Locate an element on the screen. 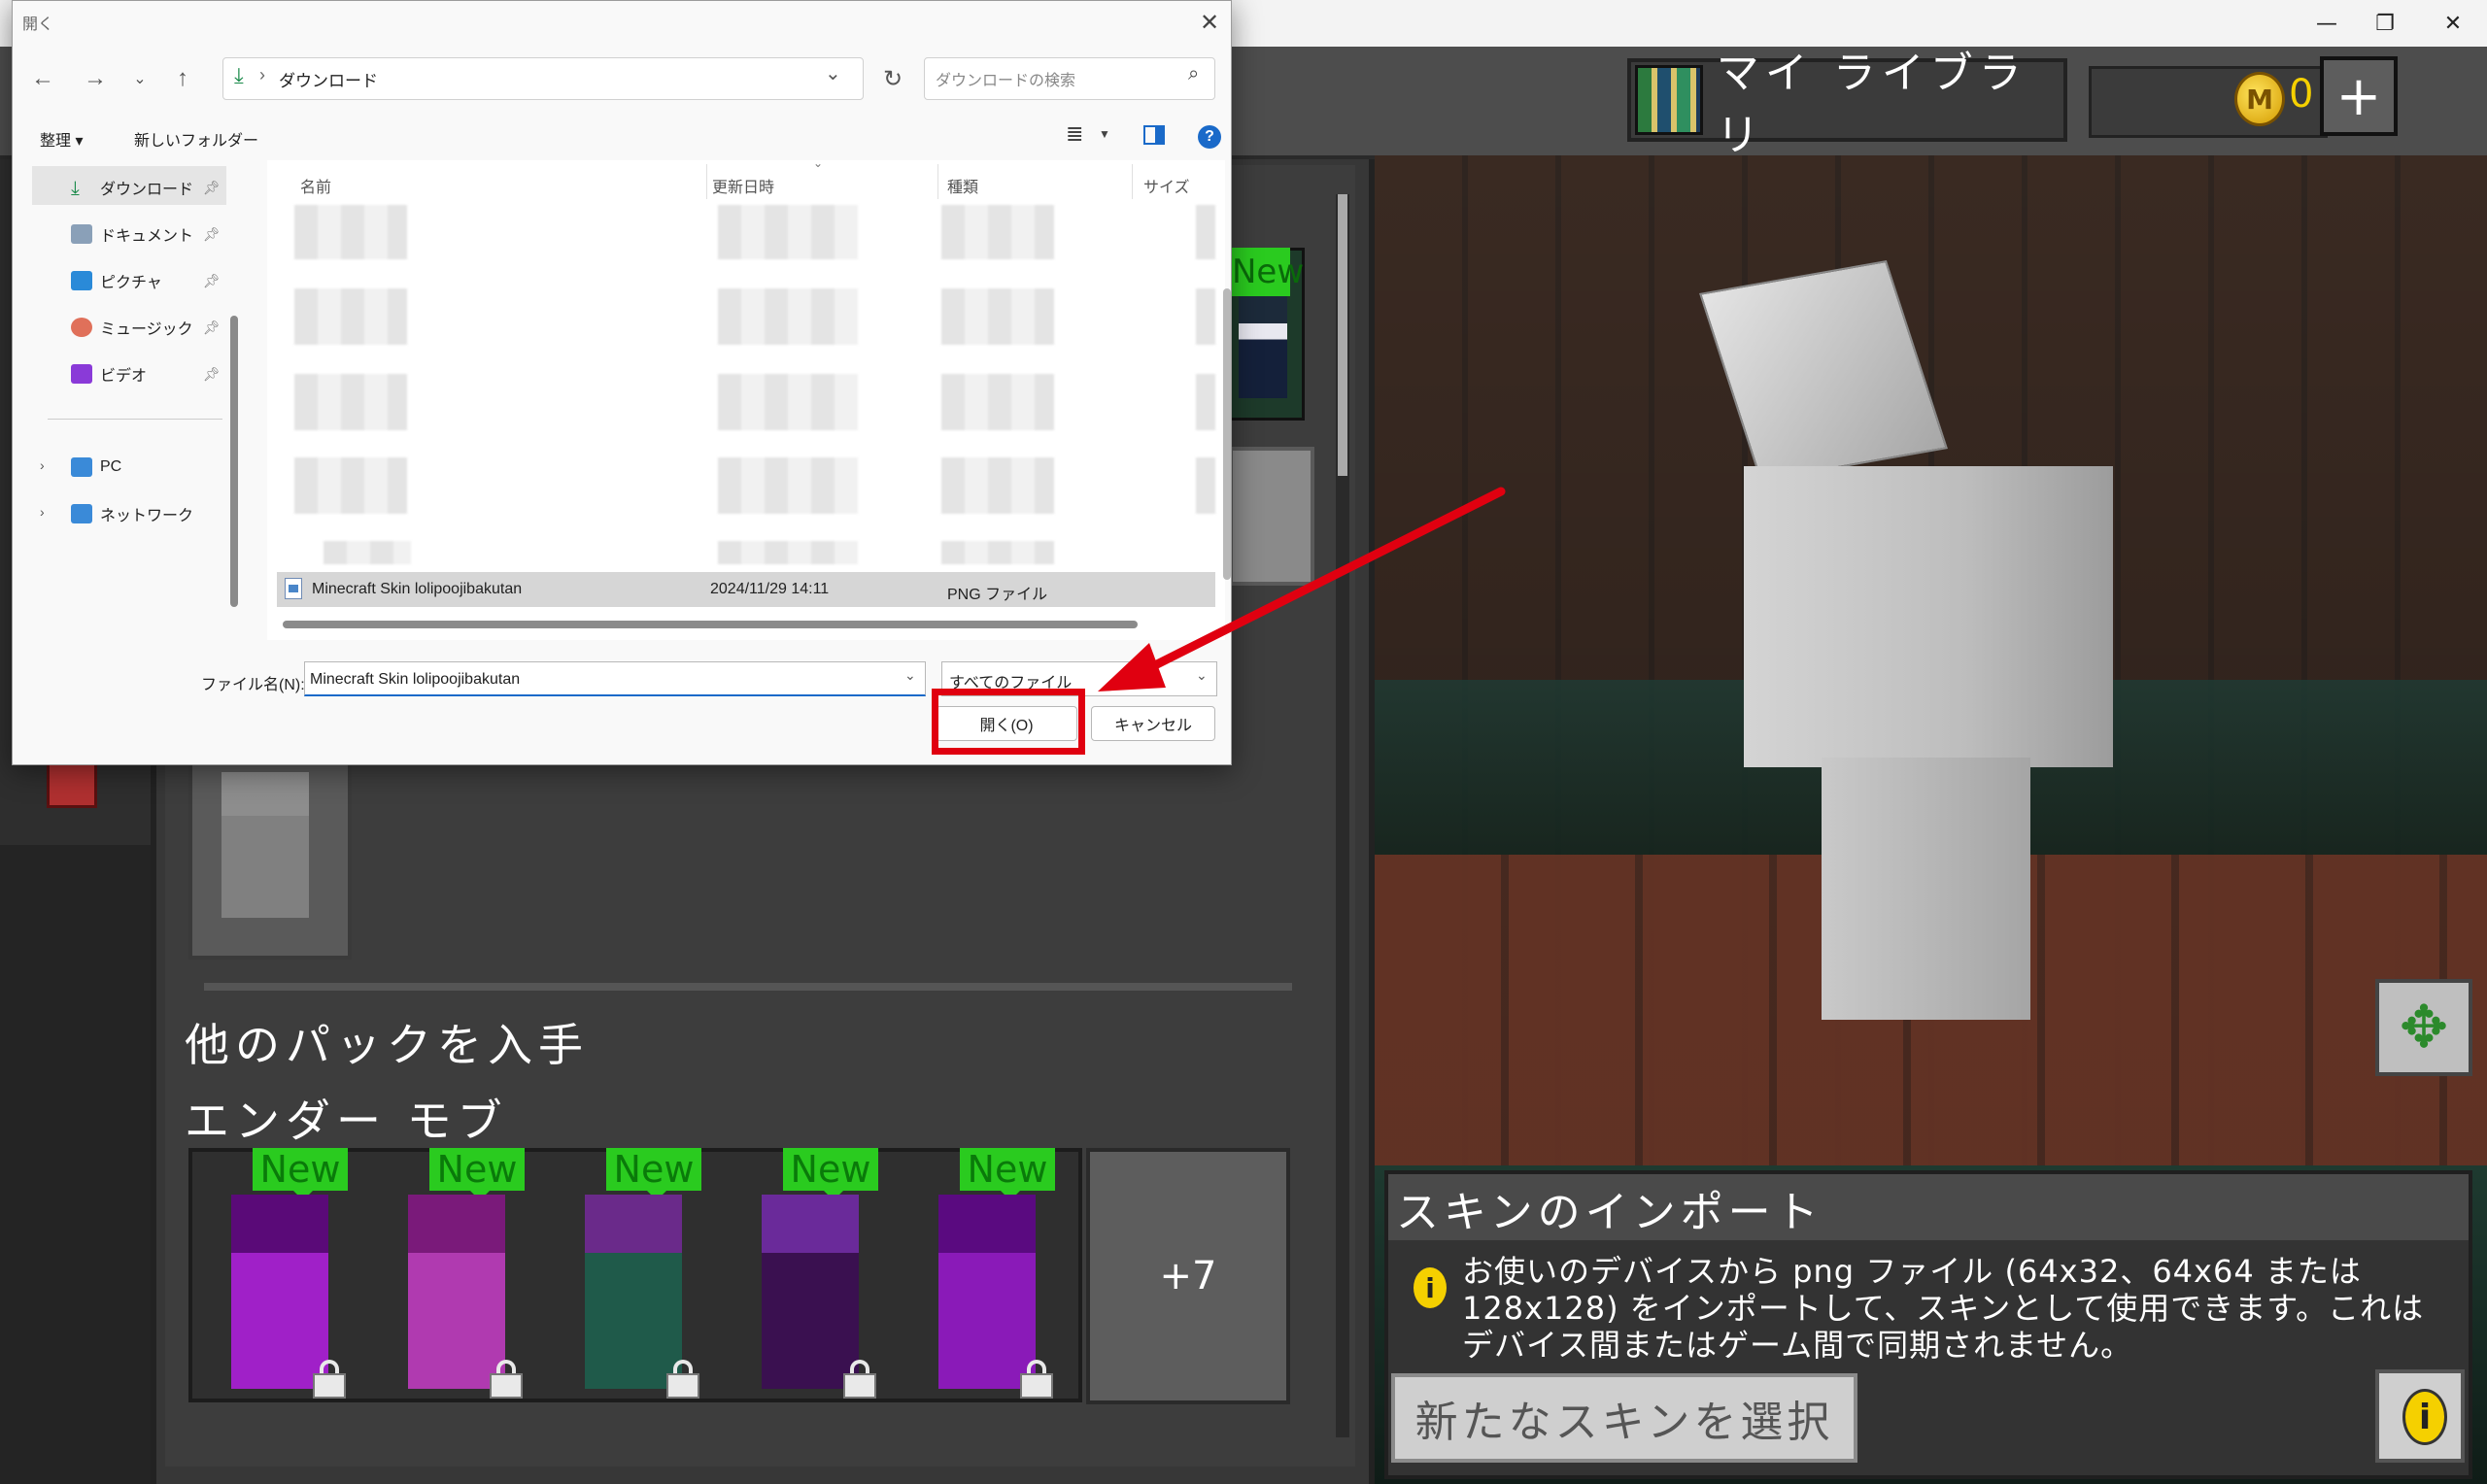 The height and width of the screenshot is (1484, 2487). left-sidebar-lower is located at coordinates (75, 1164).